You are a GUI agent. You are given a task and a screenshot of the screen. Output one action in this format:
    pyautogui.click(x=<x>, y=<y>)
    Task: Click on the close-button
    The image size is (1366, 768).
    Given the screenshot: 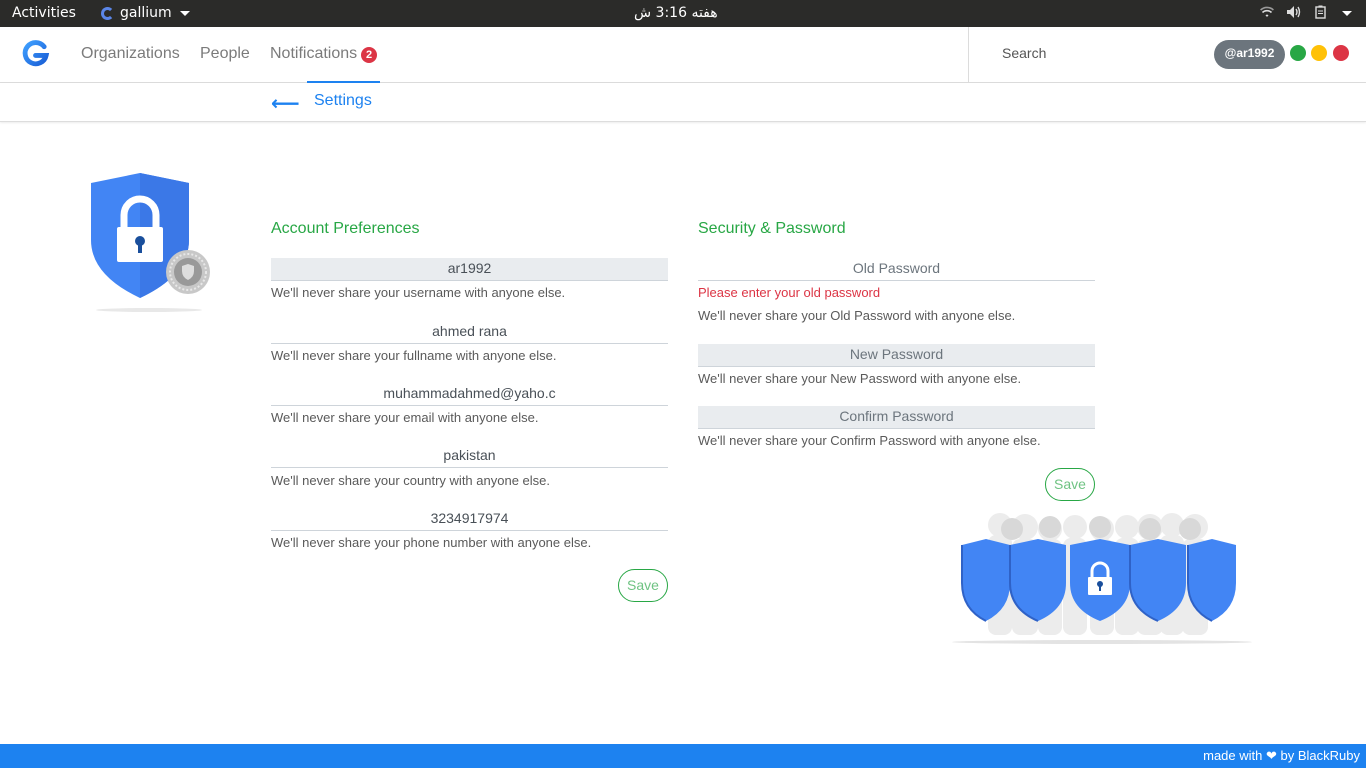 What is the action you would take?
    pyautogui.click(x=1341, y=53)
    